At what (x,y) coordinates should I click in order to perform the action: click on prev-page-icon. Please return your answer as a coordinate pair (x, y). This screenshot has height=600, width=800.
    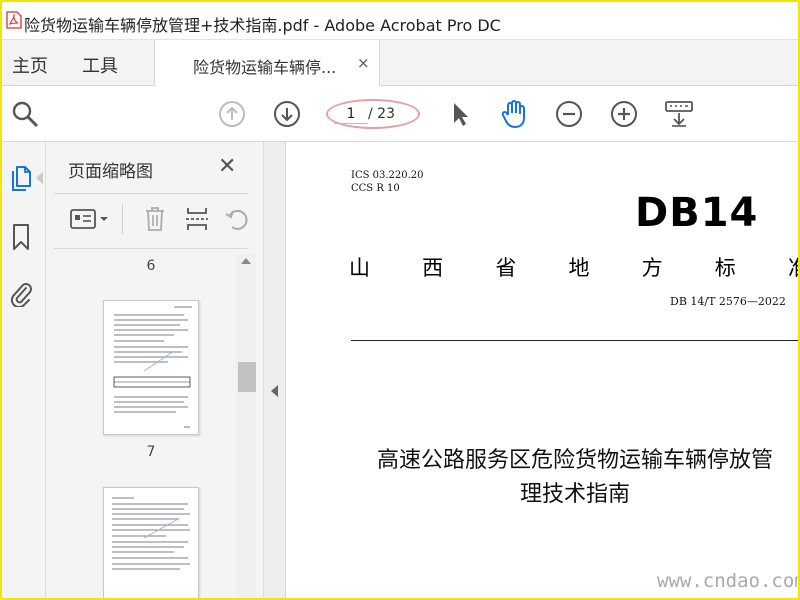
    Looking at the image, I should click on (232, 114).